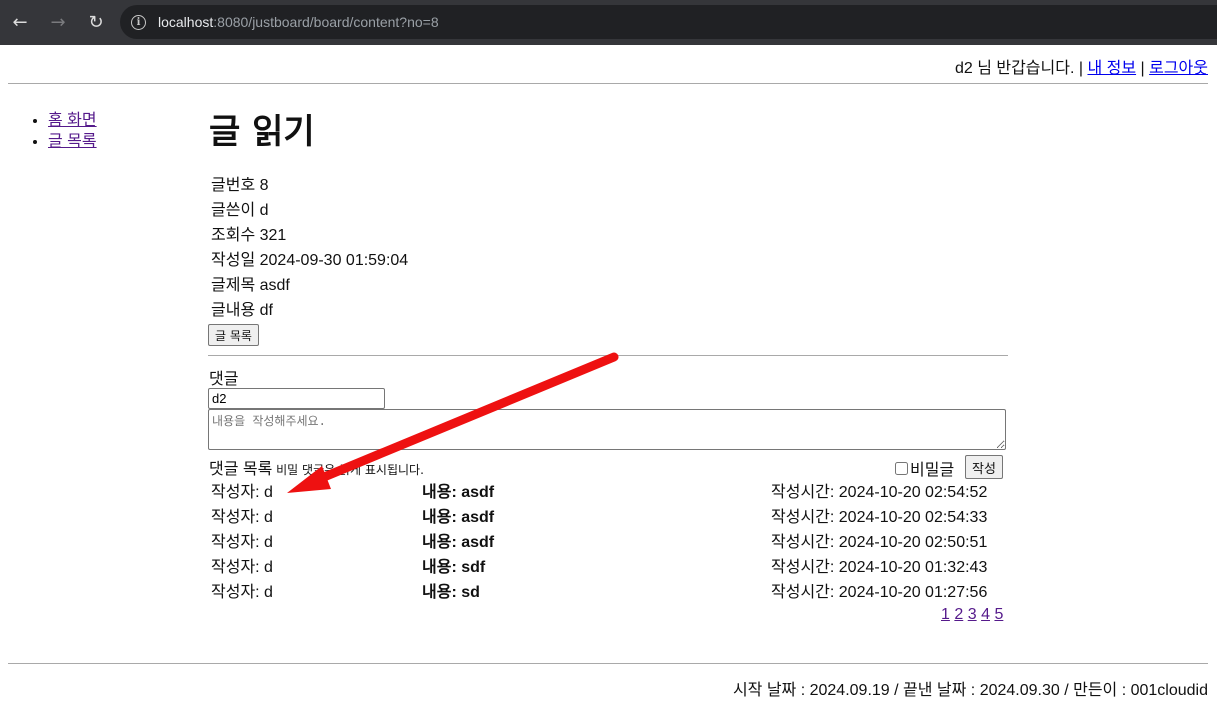 The image size is (1217, 703). I want to click on comment-divider, so click(608, 355).